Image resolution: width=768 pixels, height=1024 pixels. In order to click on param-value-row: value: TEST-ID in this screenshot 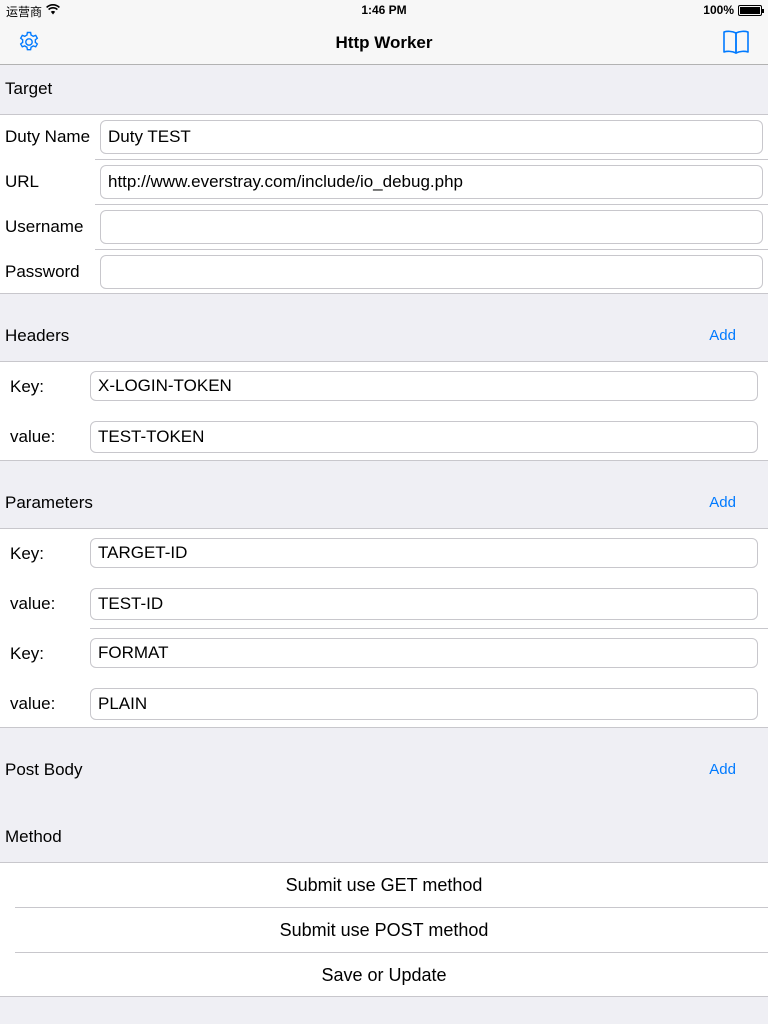, I will do `click(384, 604)`.